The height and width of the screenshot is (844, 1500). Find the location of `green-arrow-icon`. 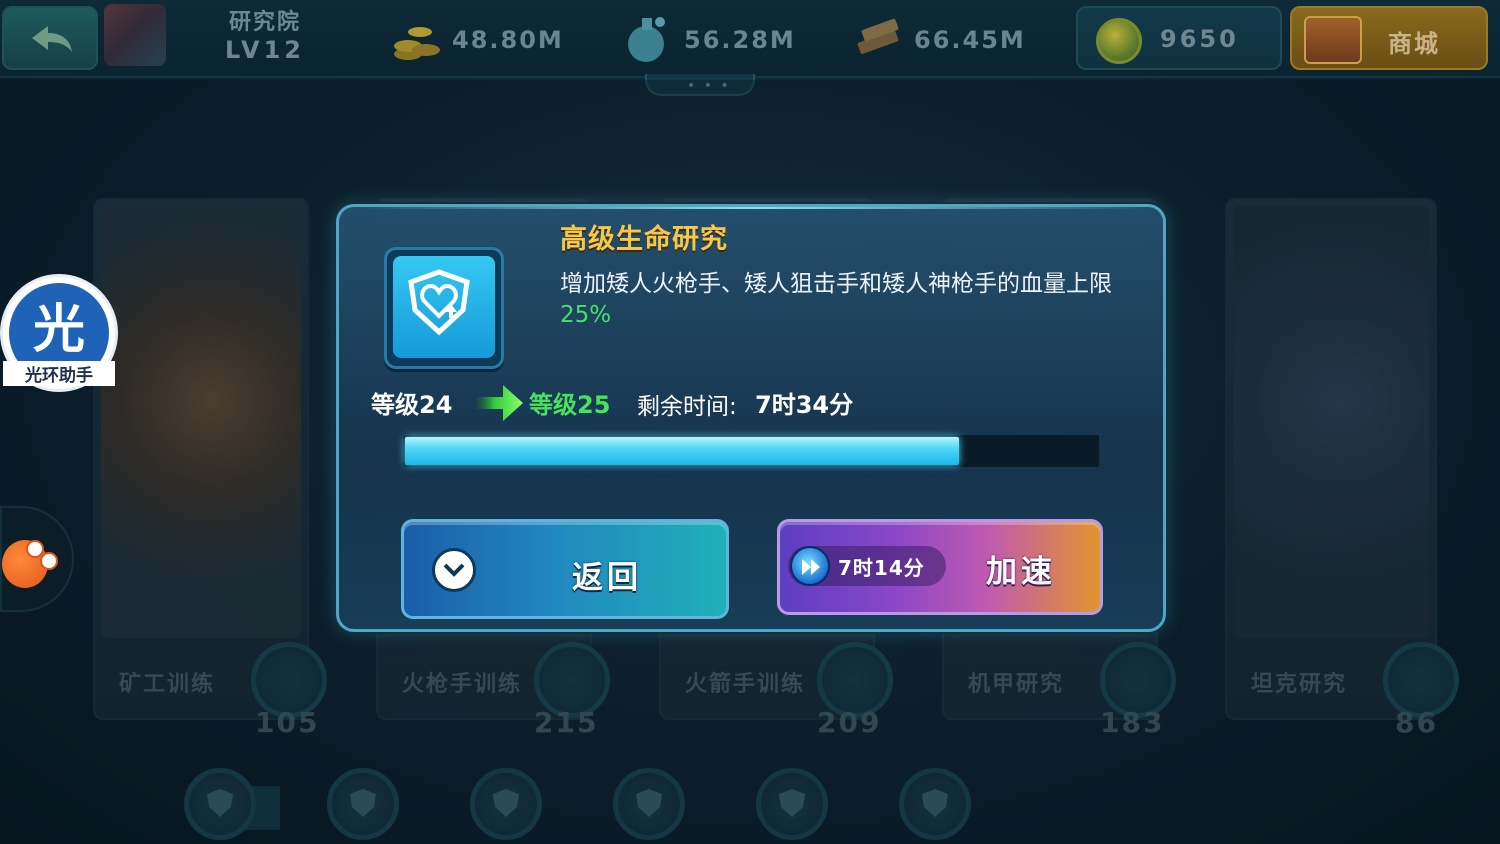

green-arrow-icon is located at coordinates (499, 403).